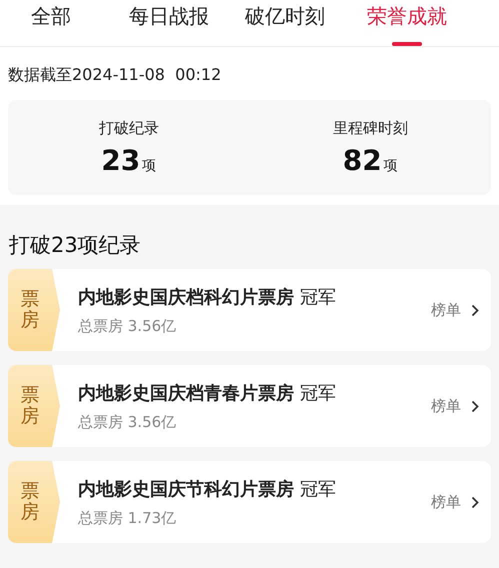 This screenshot has height=568, width=499. Describe the element at coordinates (407, 44) in the screenshot. I see `active-tab-indicator` at that location.